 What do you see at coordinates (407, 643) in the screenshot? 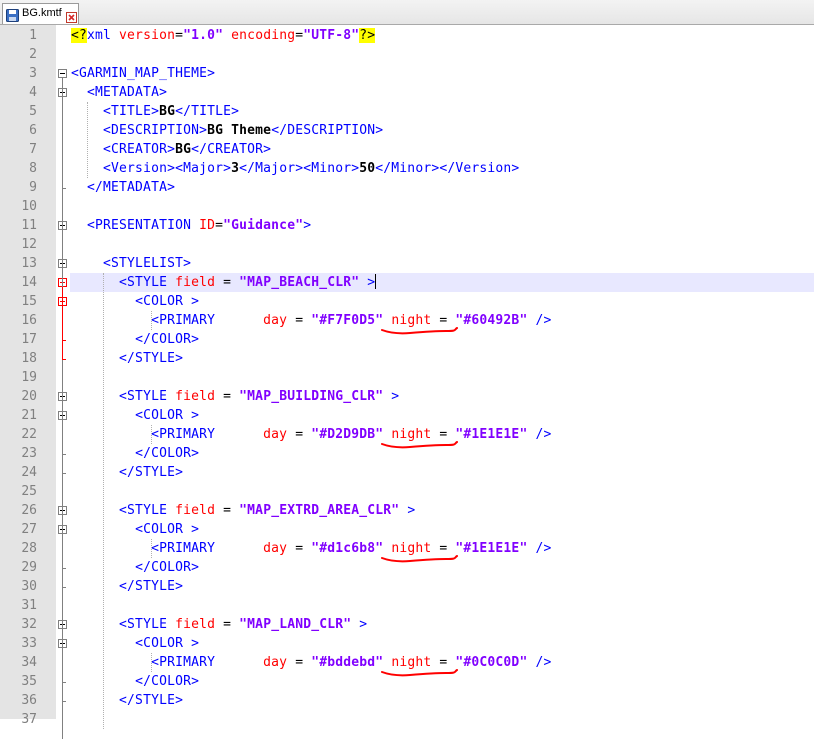
I see `code-line: 33 <COLOR >` at bounding box center [407, 643].